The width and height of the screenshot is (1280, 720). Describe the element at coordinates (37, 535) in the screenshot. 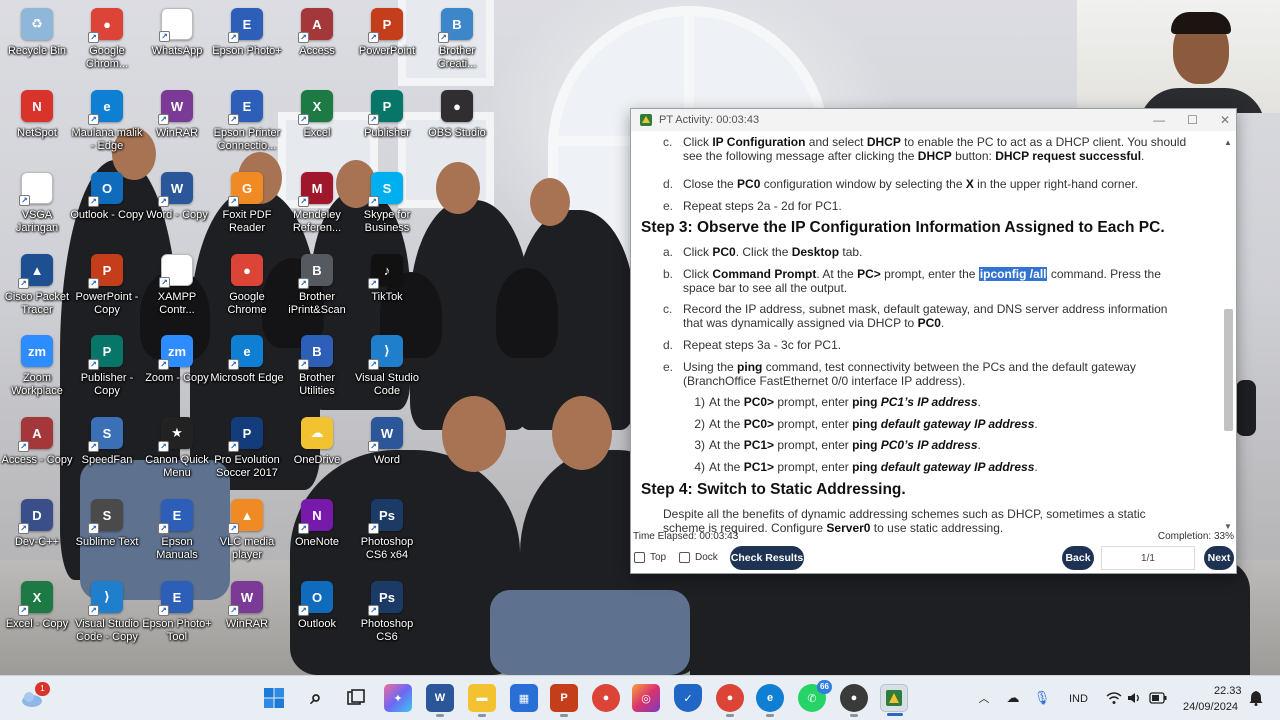

I see `desktop-icon: D ↗ Dev-C++` at that location.